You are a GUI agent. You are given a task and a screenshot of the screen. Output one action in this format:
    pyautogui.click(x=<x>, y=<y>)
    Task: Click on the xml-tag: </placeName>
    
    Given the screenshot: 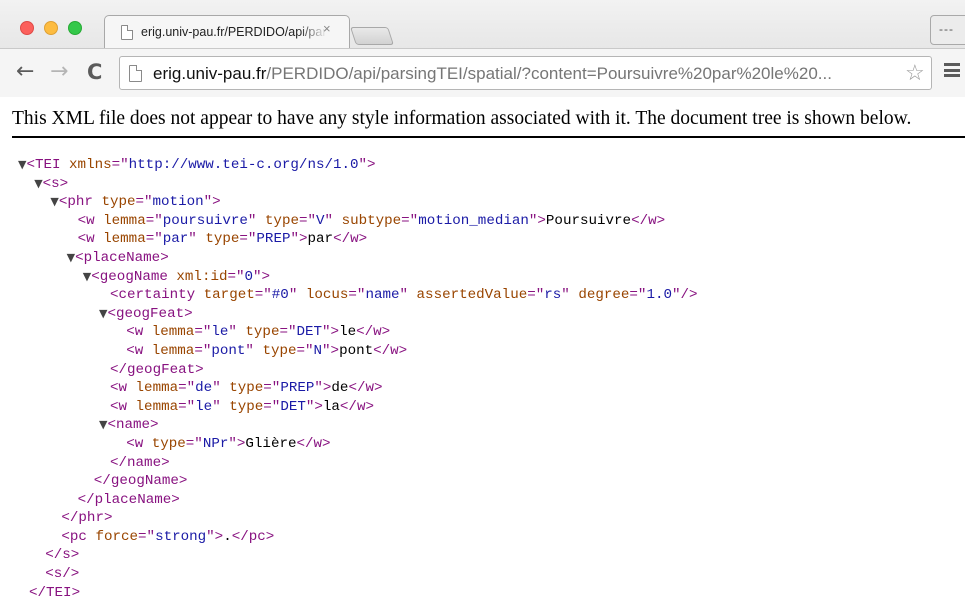 What is the action you would take?
    pyautogui.click(x=128, y=499)
    